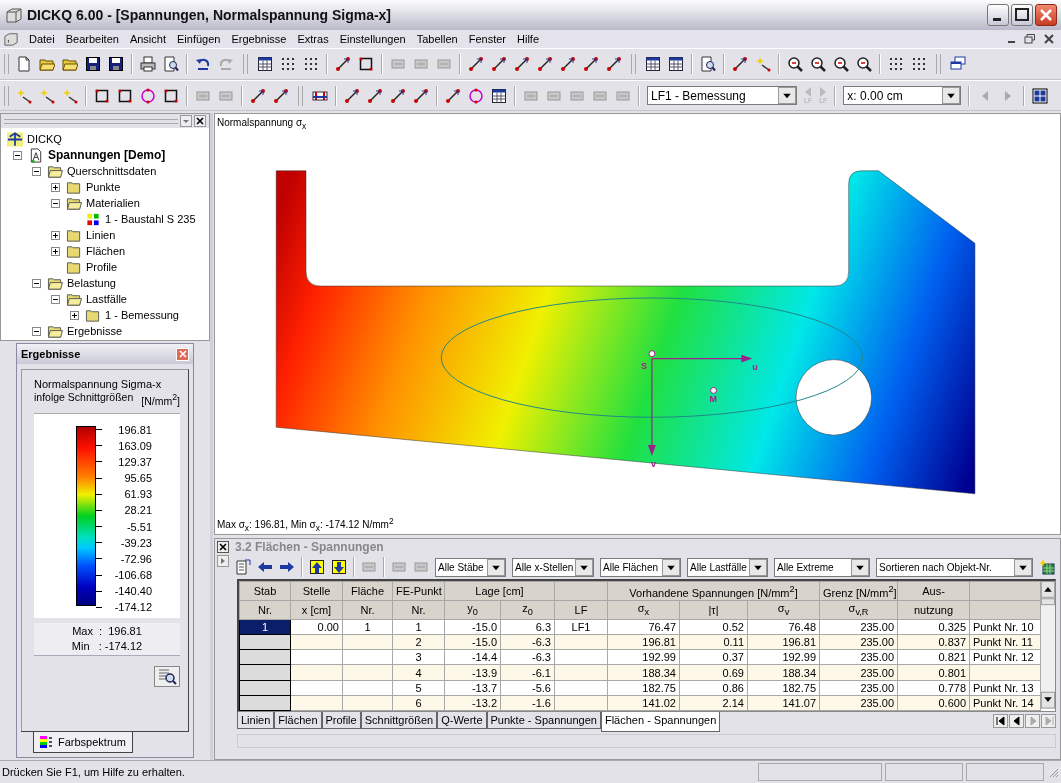 The width and height of the screenshot is (1061, 783). Describe the element at coordinates (103, 187) in the screenshot. I see `tree-item: Punkte` at that location.